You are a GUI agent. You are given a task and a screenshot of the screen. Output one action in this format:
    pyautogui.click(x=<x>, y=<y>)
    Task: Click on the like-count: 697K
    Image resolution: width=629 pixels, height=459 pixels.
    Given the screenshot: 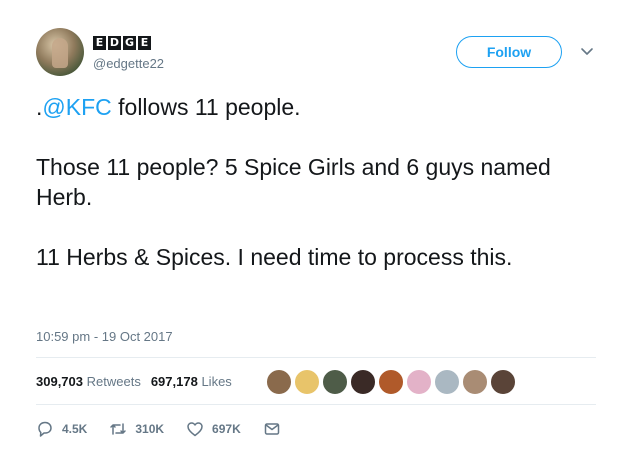 What is the action you would take?
    pyautogui.click(x=226, y=429)
    